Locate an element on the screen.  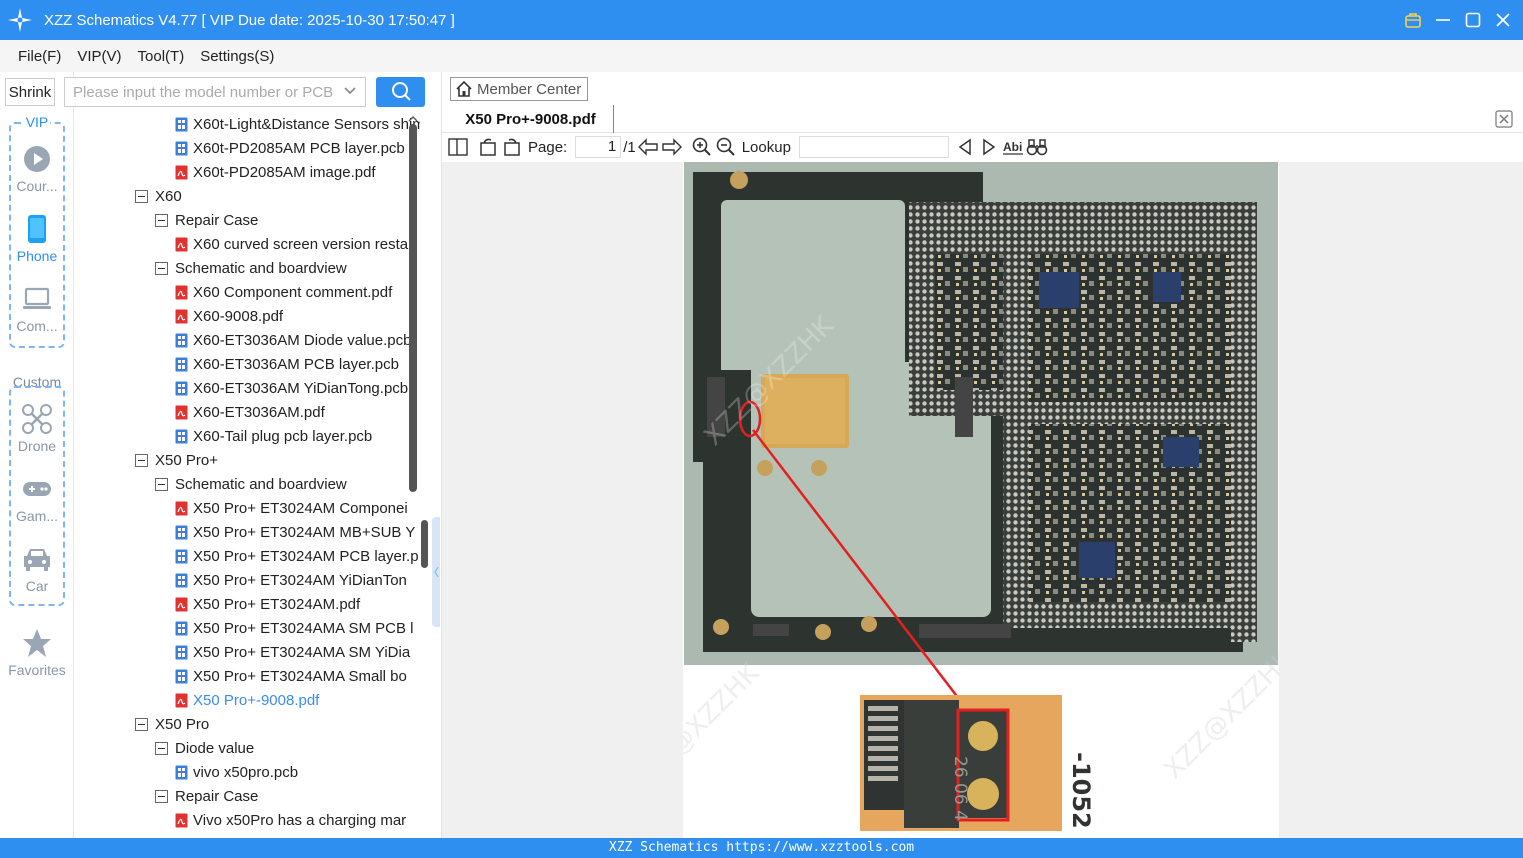
tree-file: X50 Pro+ ET3024AM PCB layer.p is located at coordinates (297, 556).